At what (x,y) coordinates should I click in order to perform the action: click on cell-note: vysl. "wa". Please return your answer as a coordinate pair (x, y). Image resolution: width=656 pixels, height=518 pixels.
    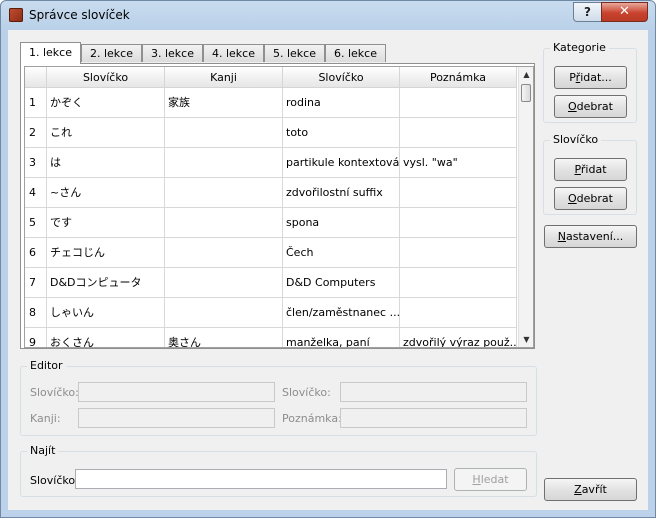
    Looking at the image, I should click on (458, 163).